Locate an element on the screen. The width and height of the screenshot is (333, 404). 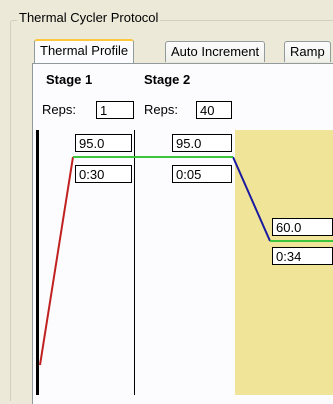
stage-2-ramp-down is located at coordinates (251, 199).